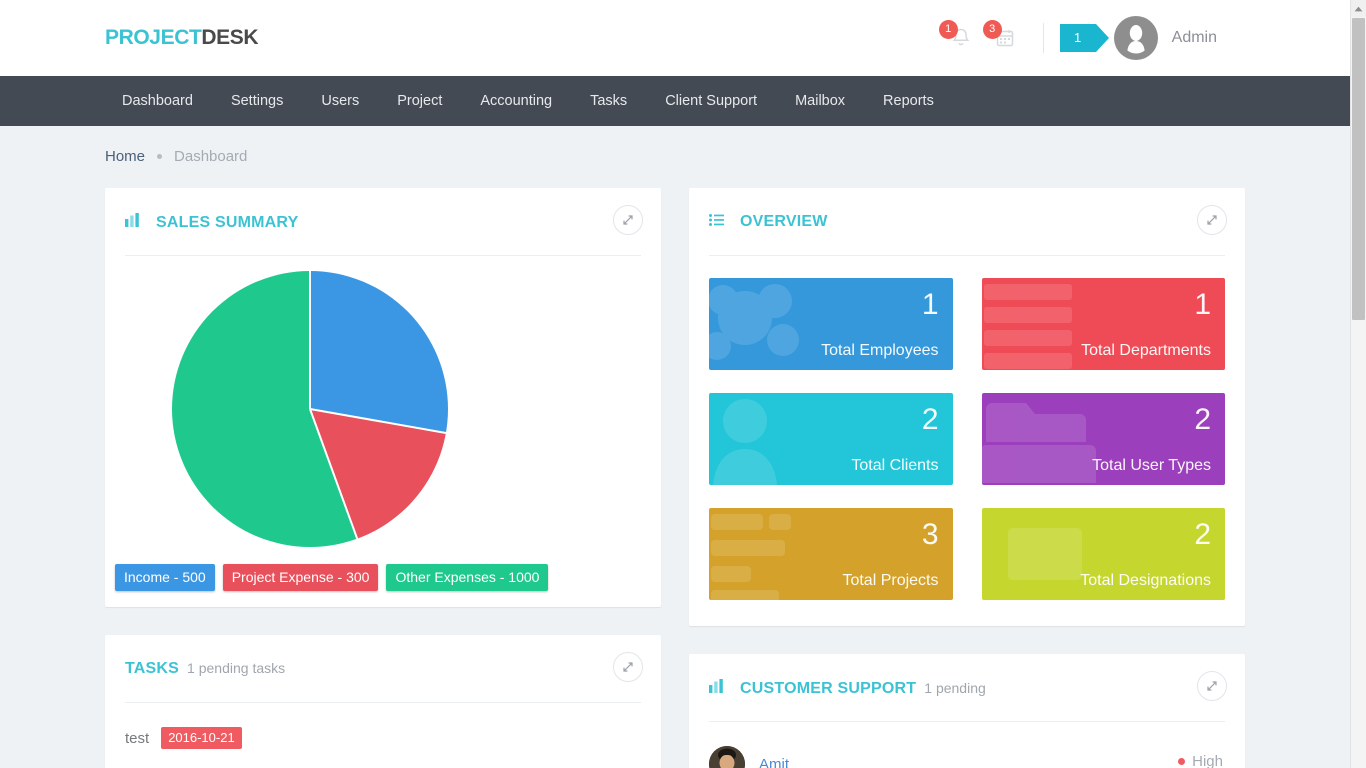  What do you see at coordinates (1358, 384) in the screenshot?
I see `page-scrollbar` at bounding box center [1358, 384].